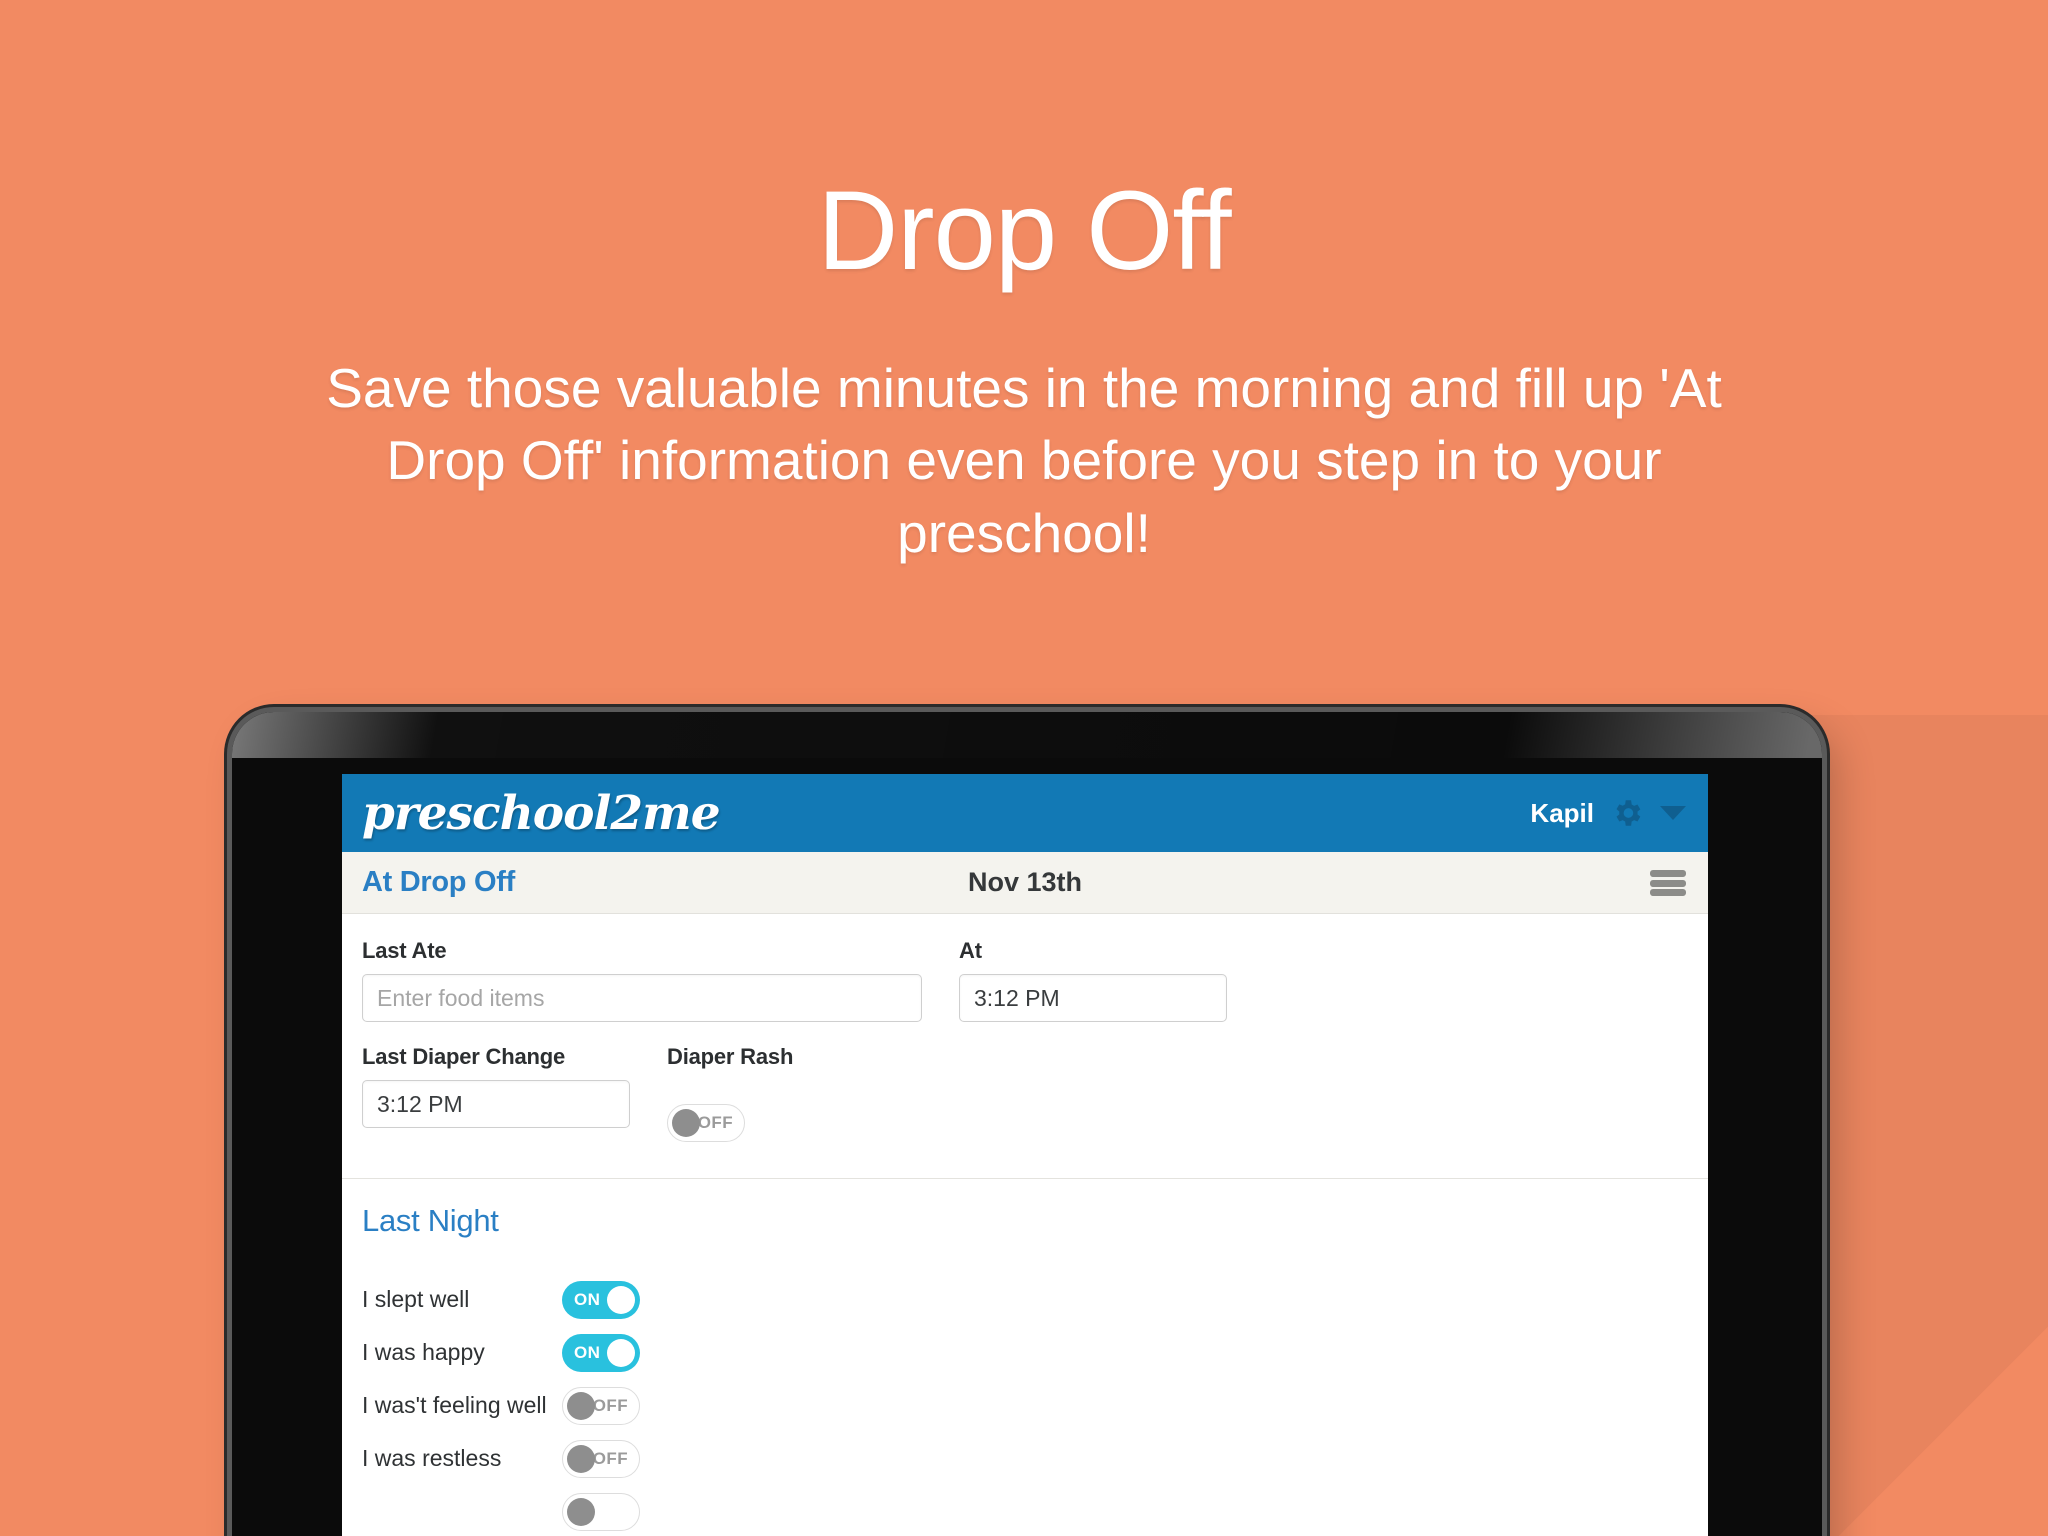 This screenshot has height=1536, width=2048. I want to click on slept-well-toggle: ON, so click(601, 1299).